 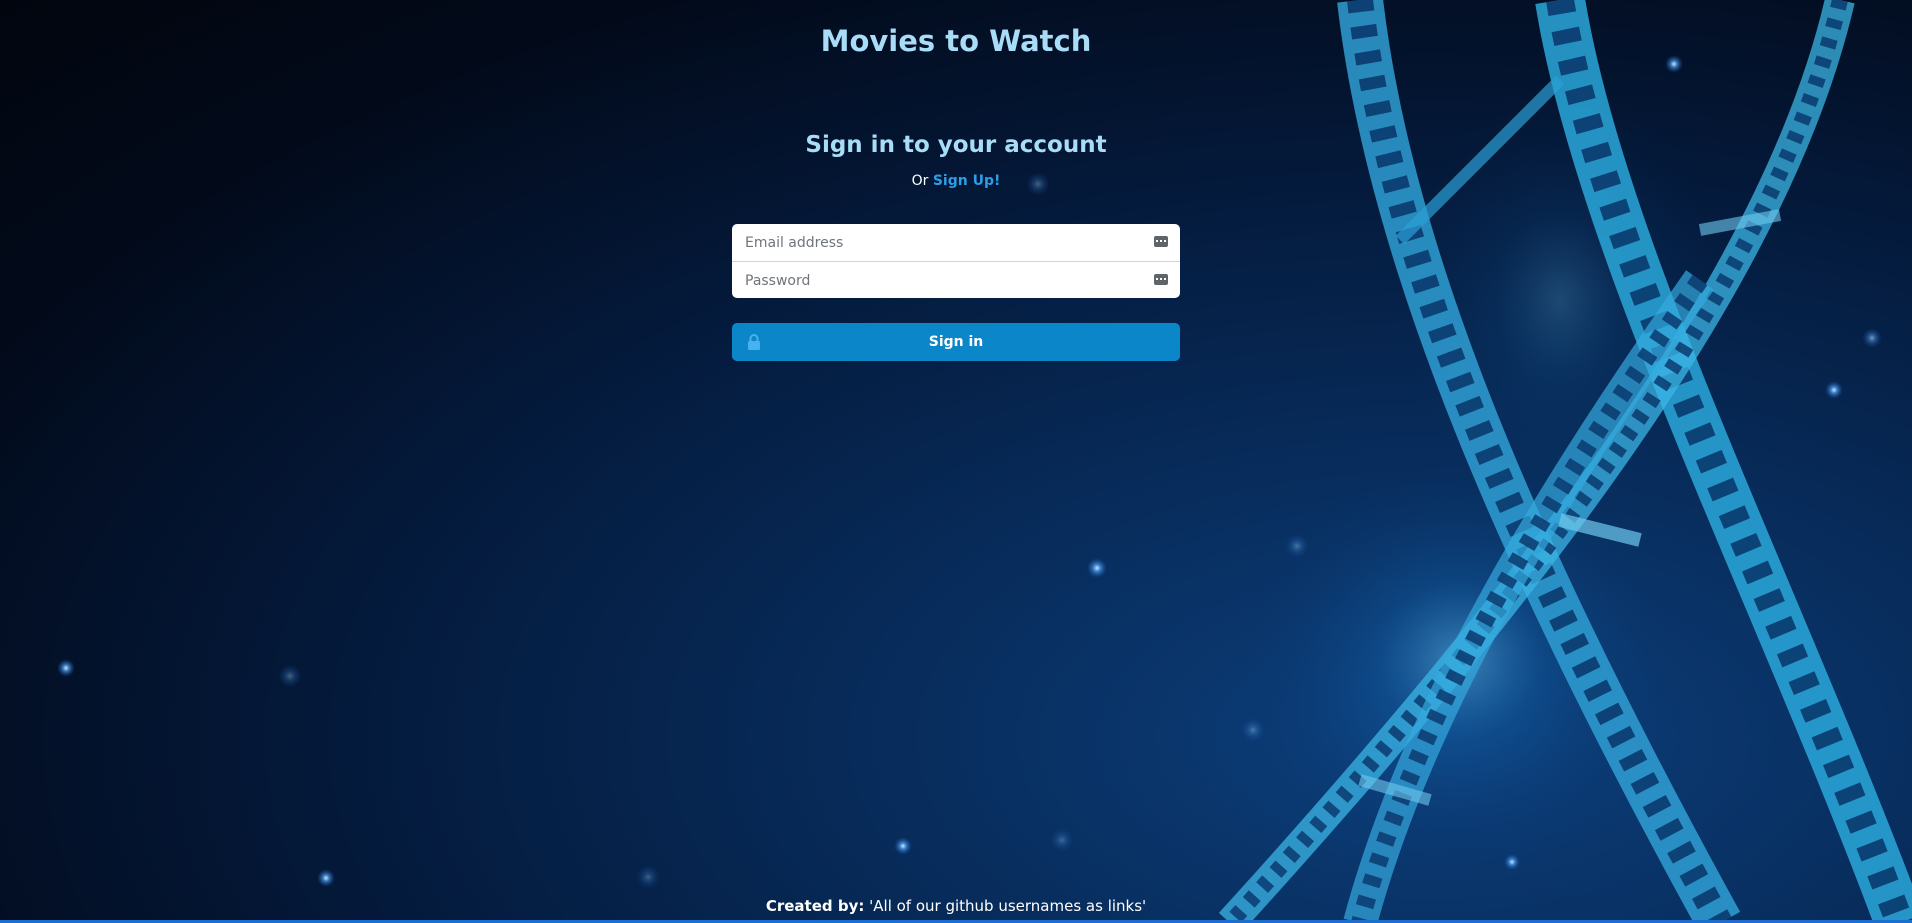 What do you see at coordinates (967, 181) in the screenshot?
I see `signup-link: Sign Up!` at bounding box center [967, 181].